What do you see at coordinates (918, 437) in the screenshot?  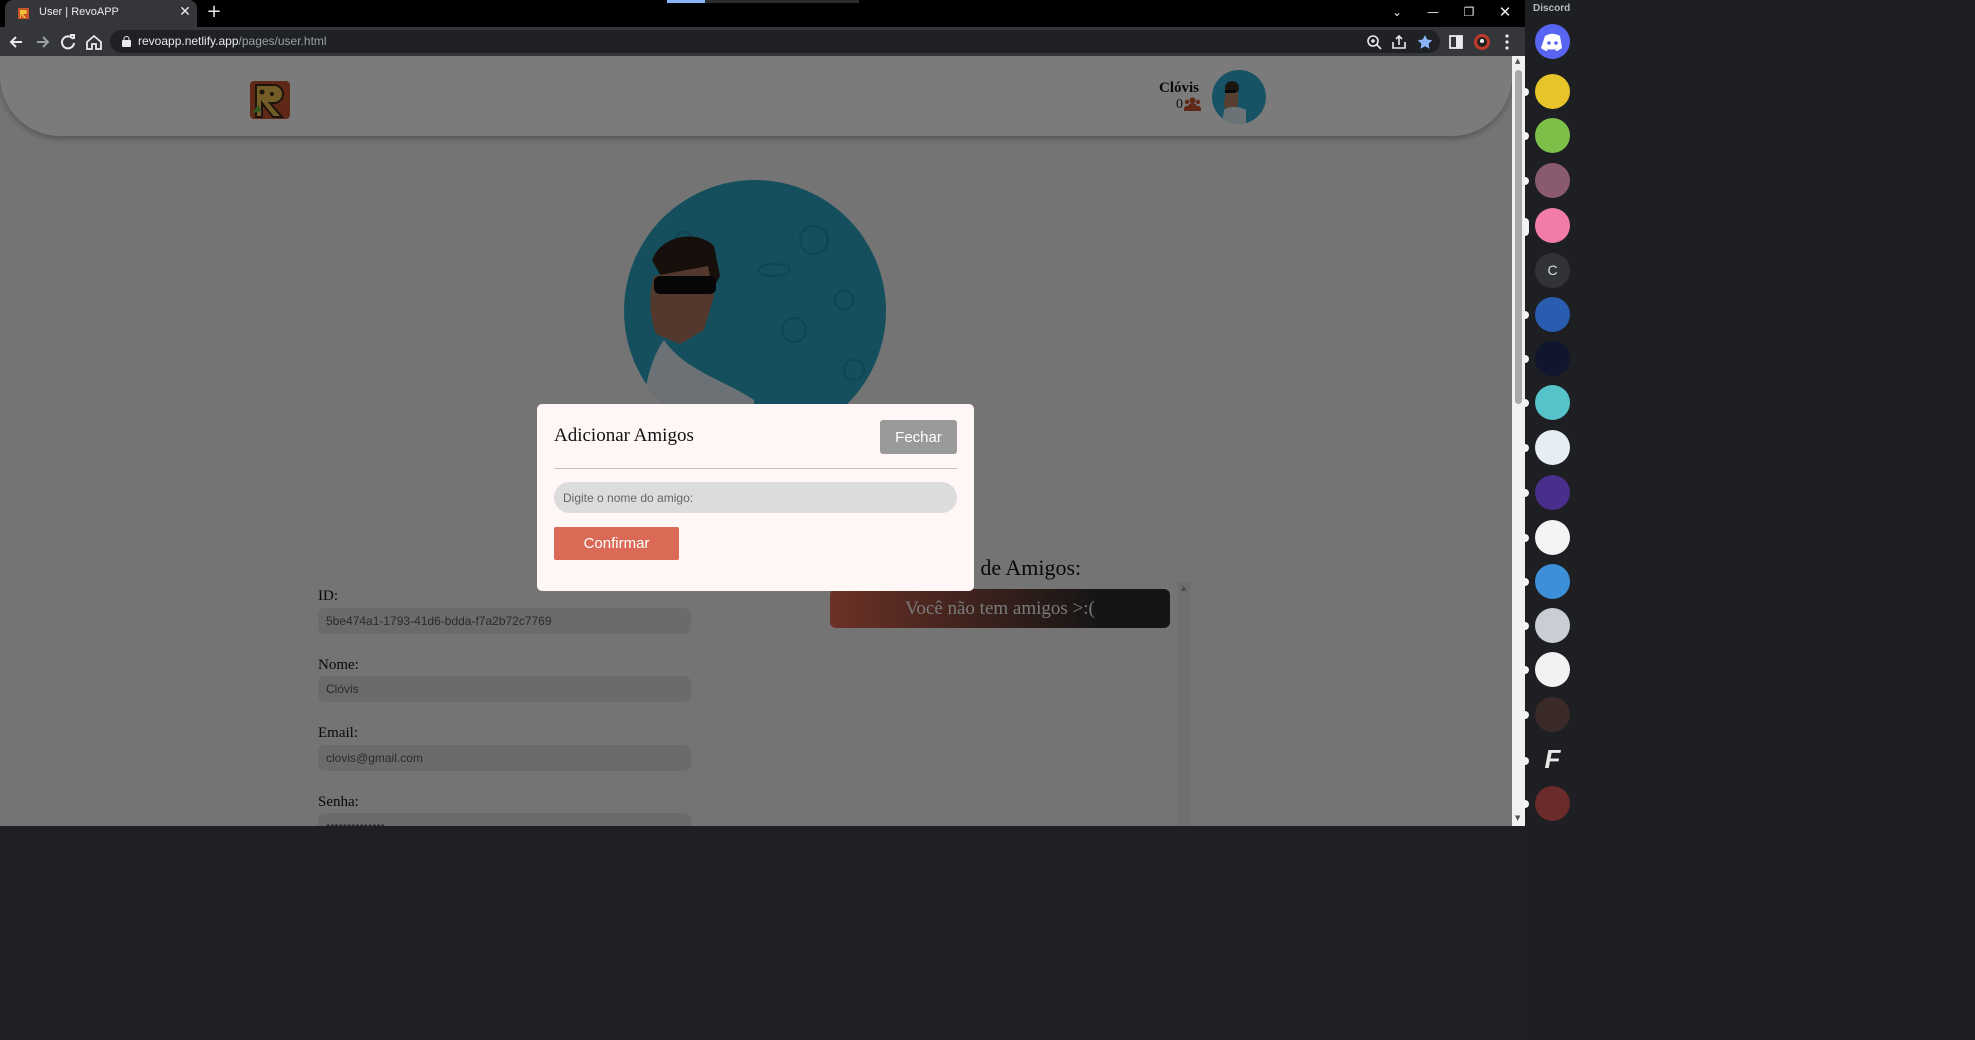 I see `close-button: Fechar` at bounding box center [918, 437].